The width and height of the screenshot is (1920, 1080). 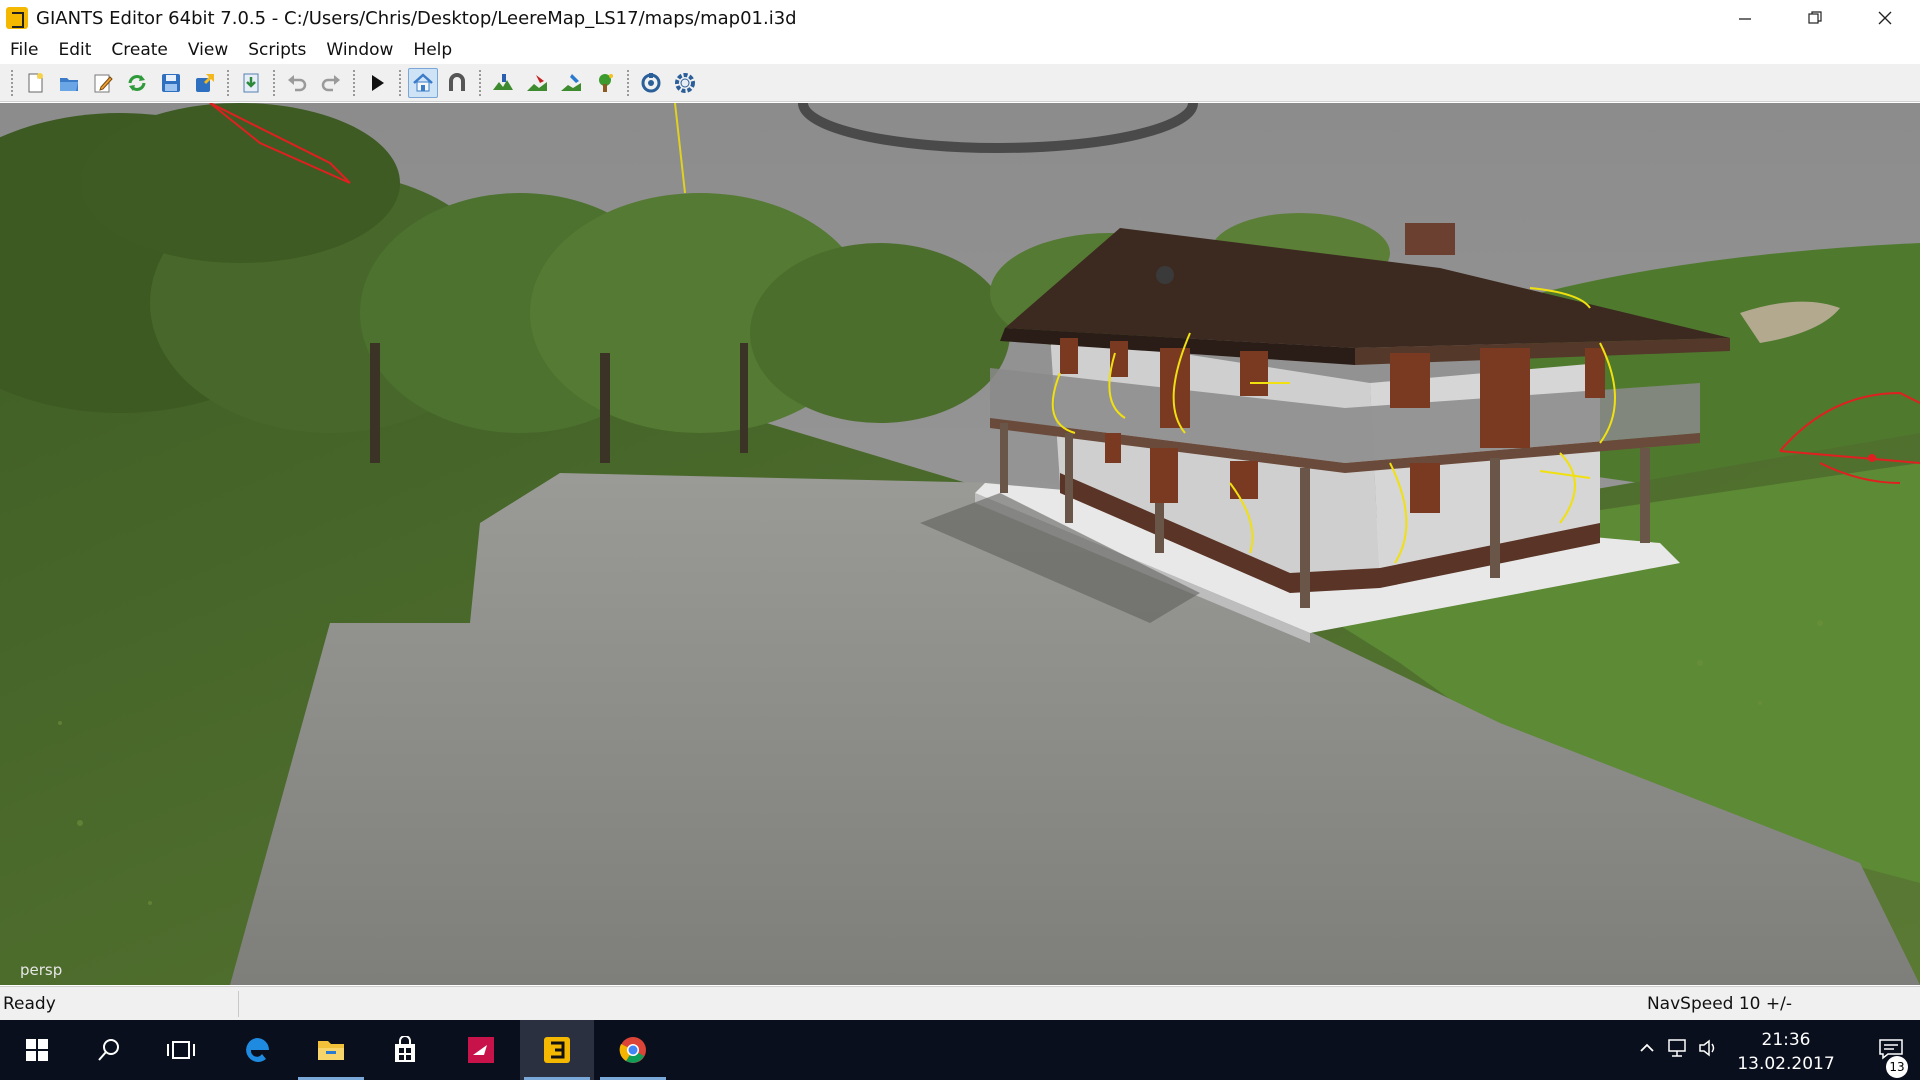 I want to click on store-button, so click(x=405, y=1050).